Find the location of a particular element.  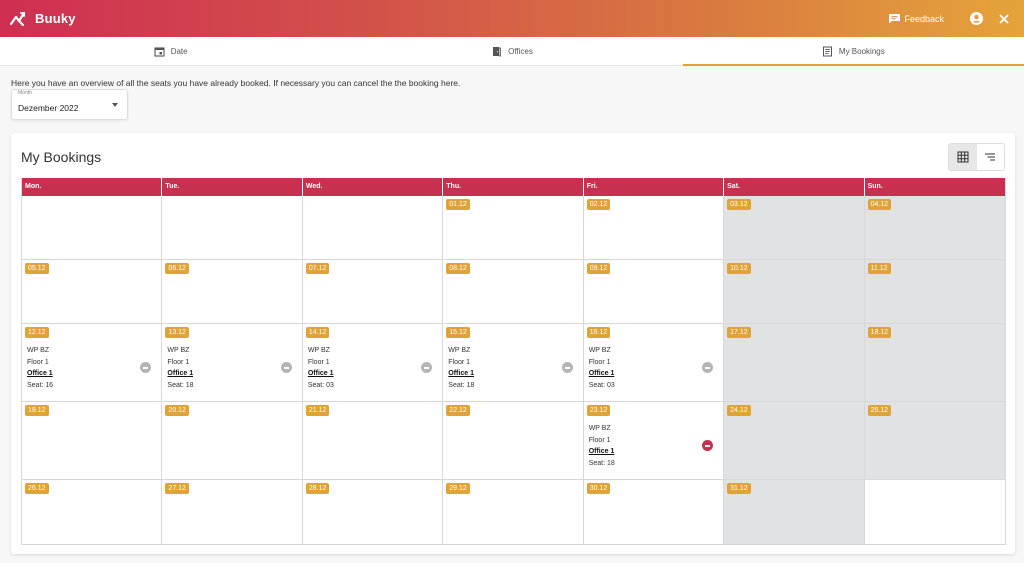

calendar-day-cell: 13.12 WP BZ Floor 1 Office 1 Seat: 18 is located at coordinates (232, 363).